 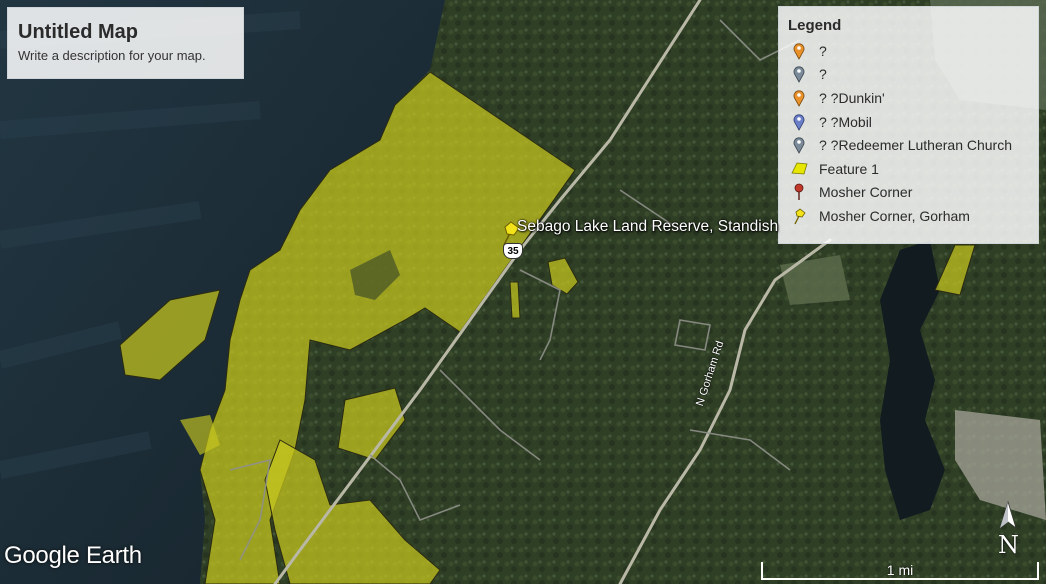 What do you see at coordinates (647, 227) in the screenshot?
I see `placemark-label: Sebago Lake Land Reserve, Standish` at bounding box center [647, 227].